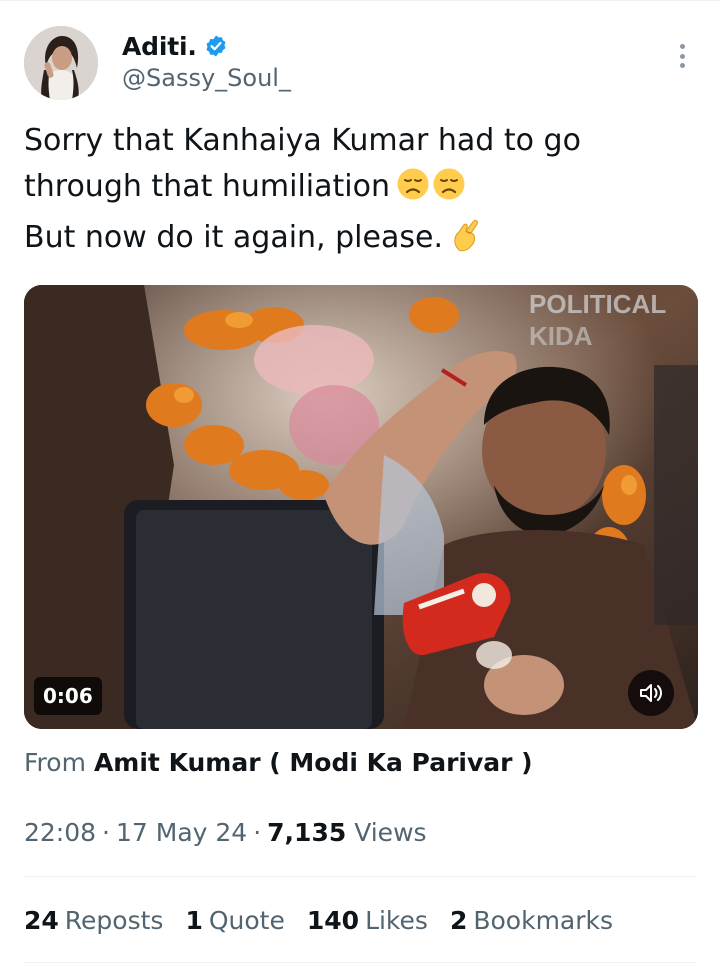  What do you see at coordinates (216, 46) in the screenshot?
I see `verified-badge-icon` at bounding box center [216, 46].